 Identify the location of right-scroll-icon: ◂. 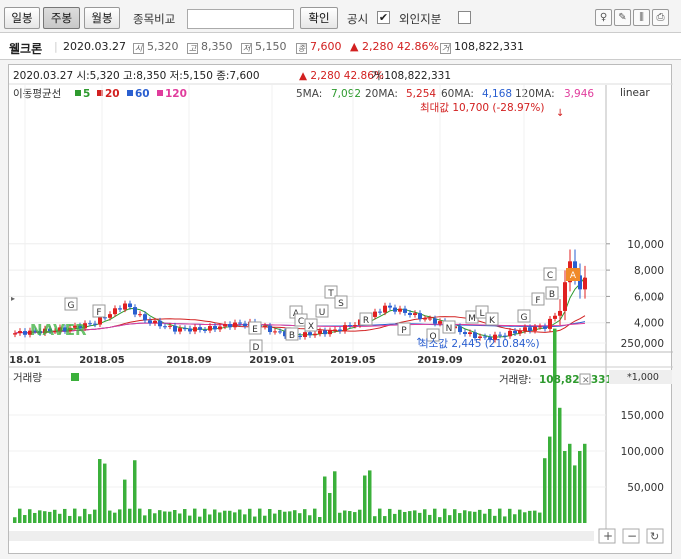
(659, 298).